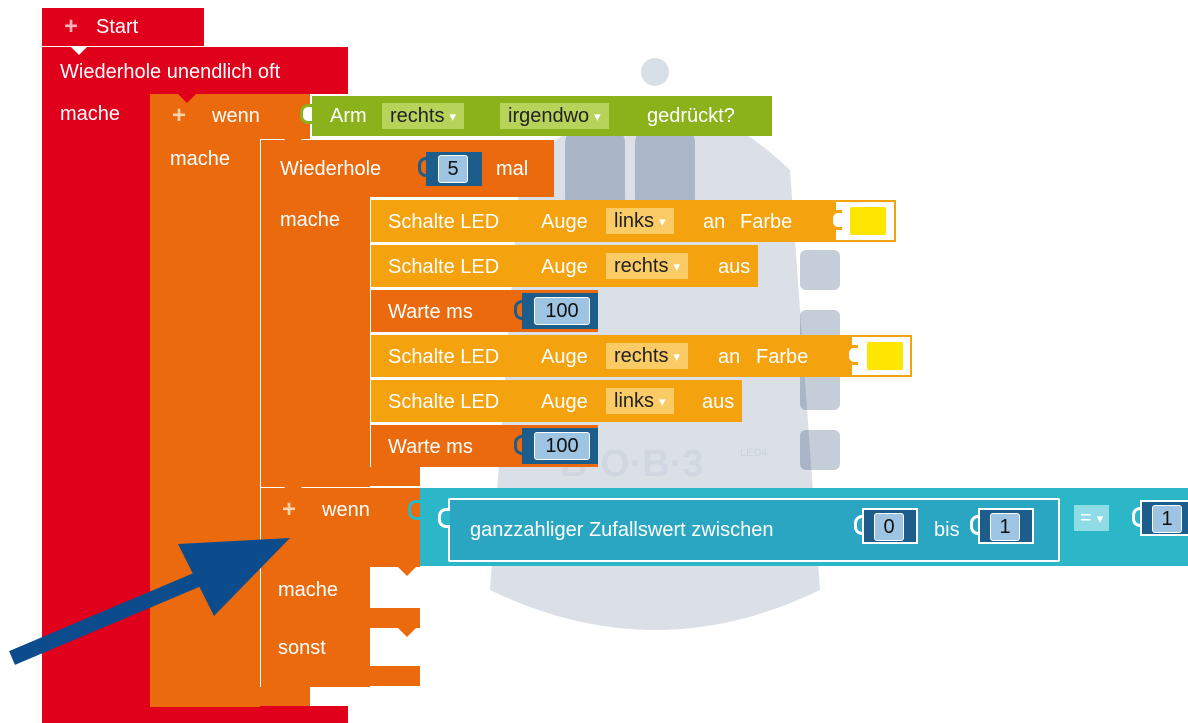 Image resolution: width=1188 pixels, height=723 pixels. I want to click on led-on-left-state: an, so click(714, 222).